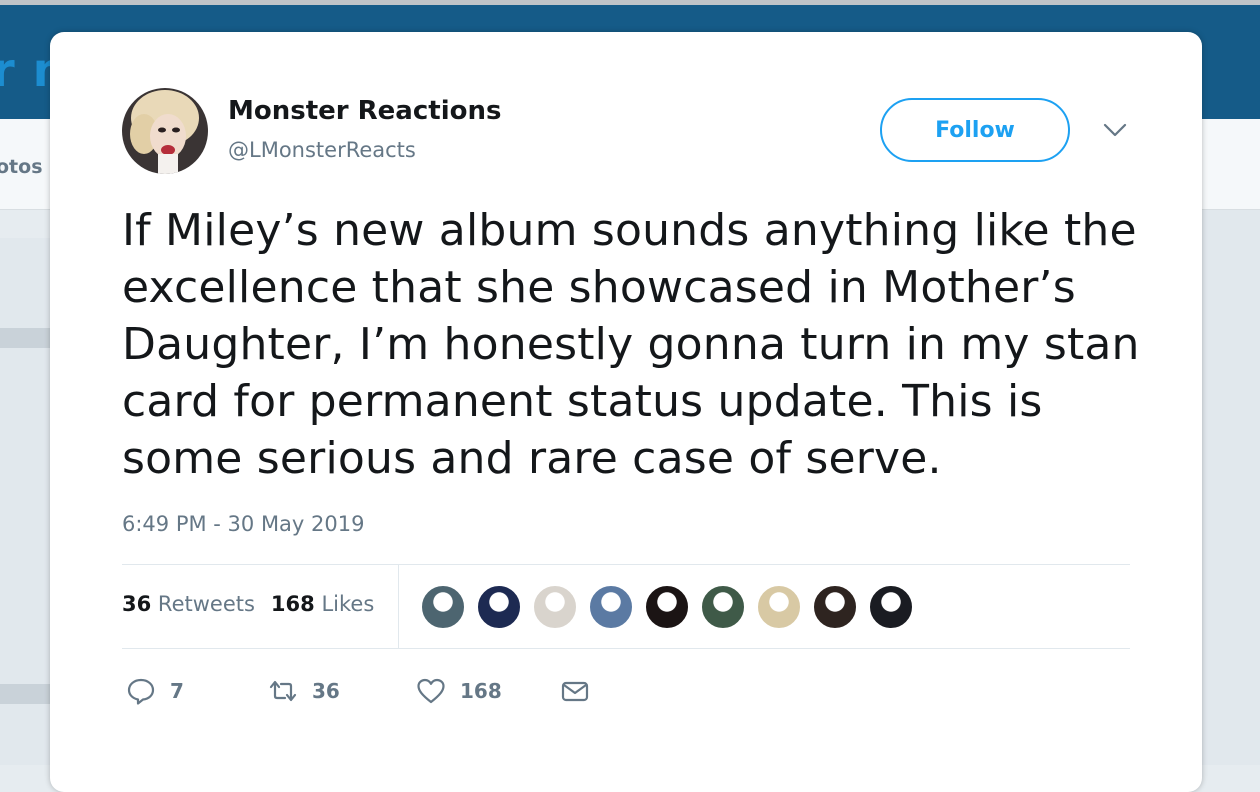  I want to click on reply-icon, so click(141, 691).